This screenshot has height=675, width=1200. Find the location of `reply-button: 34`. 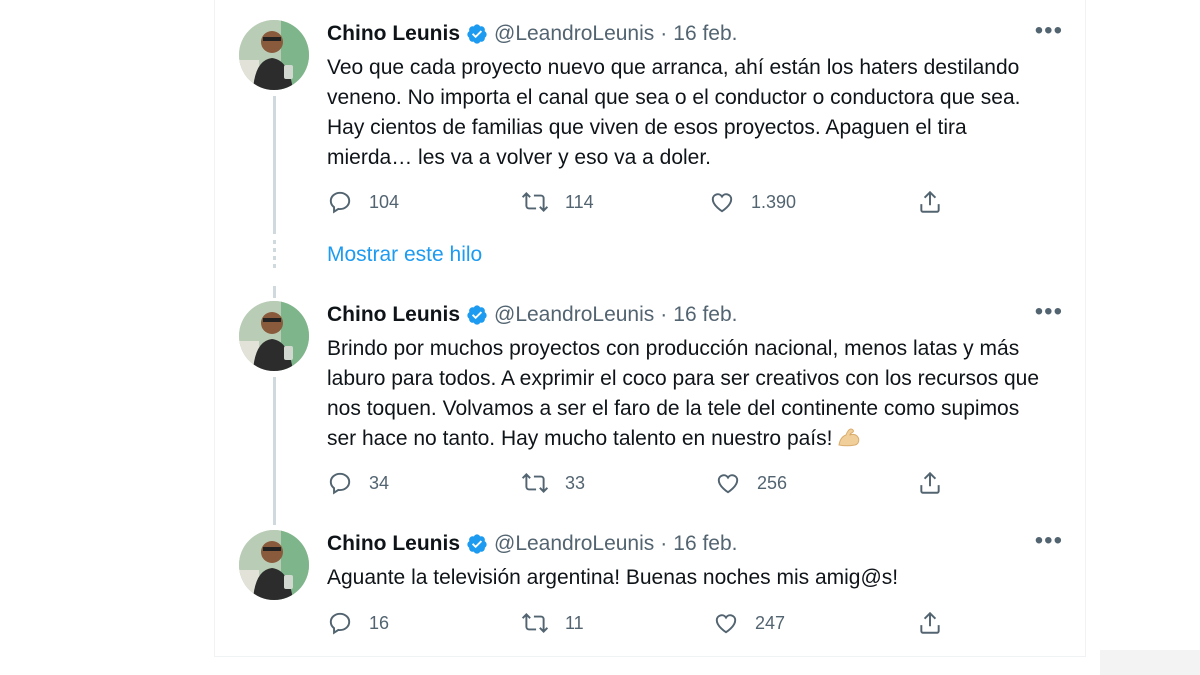

reply-button: 34 is located at coordinates (358, 483).